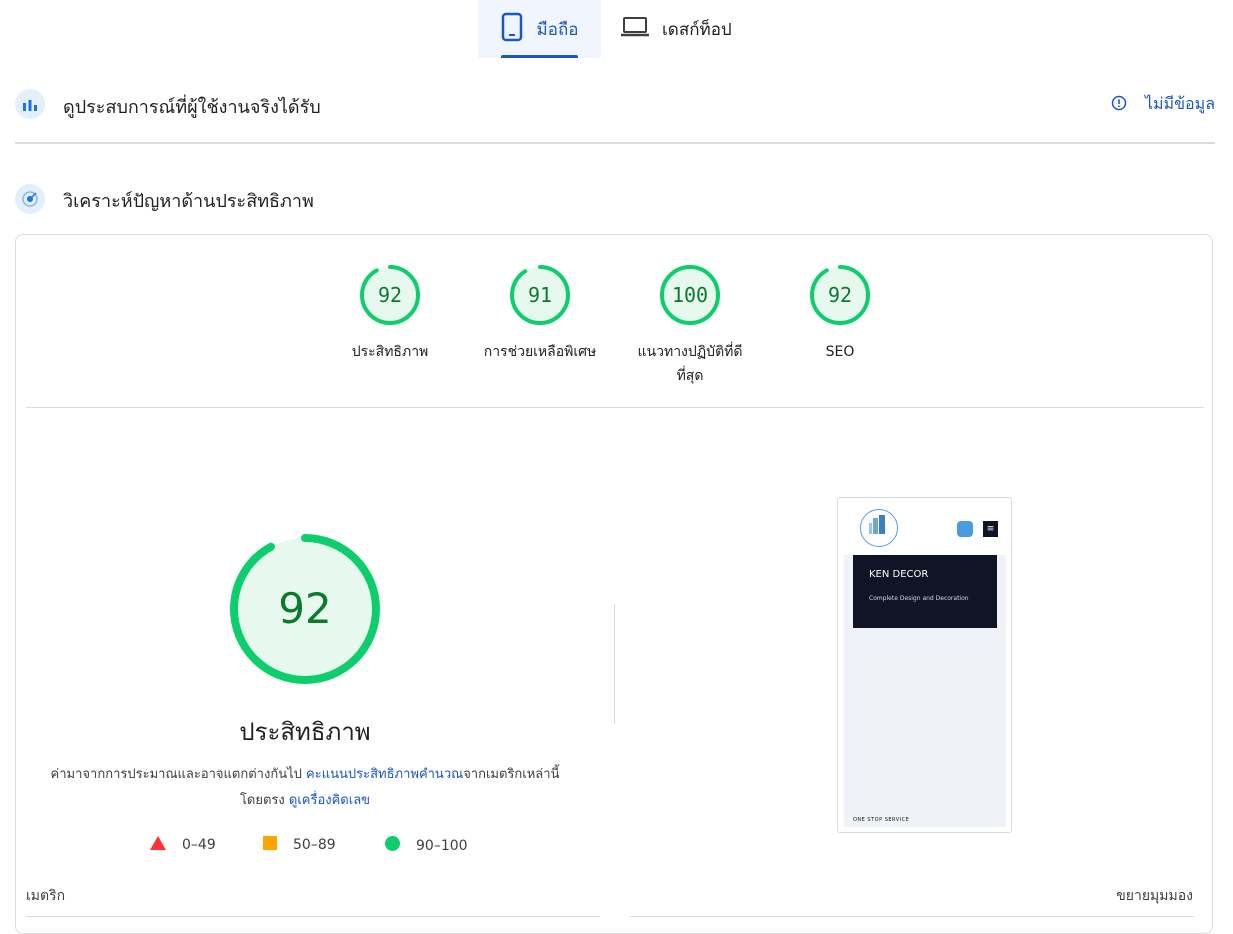  What do you see at coordinates (690, 326) in the screenshot?
I see `gauge-best-practices: 100 แนวทางปฏิบัติที่ดีที่สุด` at bounding box center [690, 326].